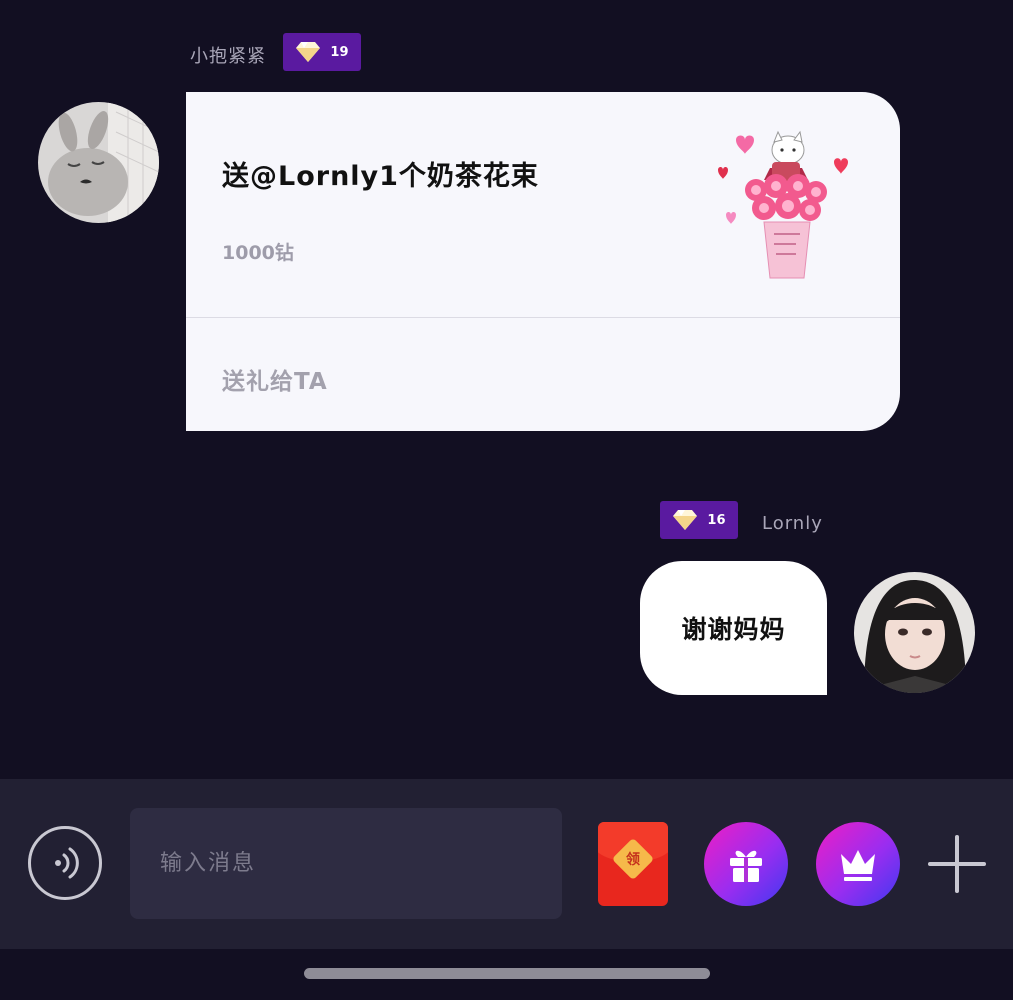 The height and width of the screenshot is (1000, 1013). What do you see at coordinates (258, 253) in the screenshot?
I see `gift-price: 1000钻` at bounding box center [258, 253].